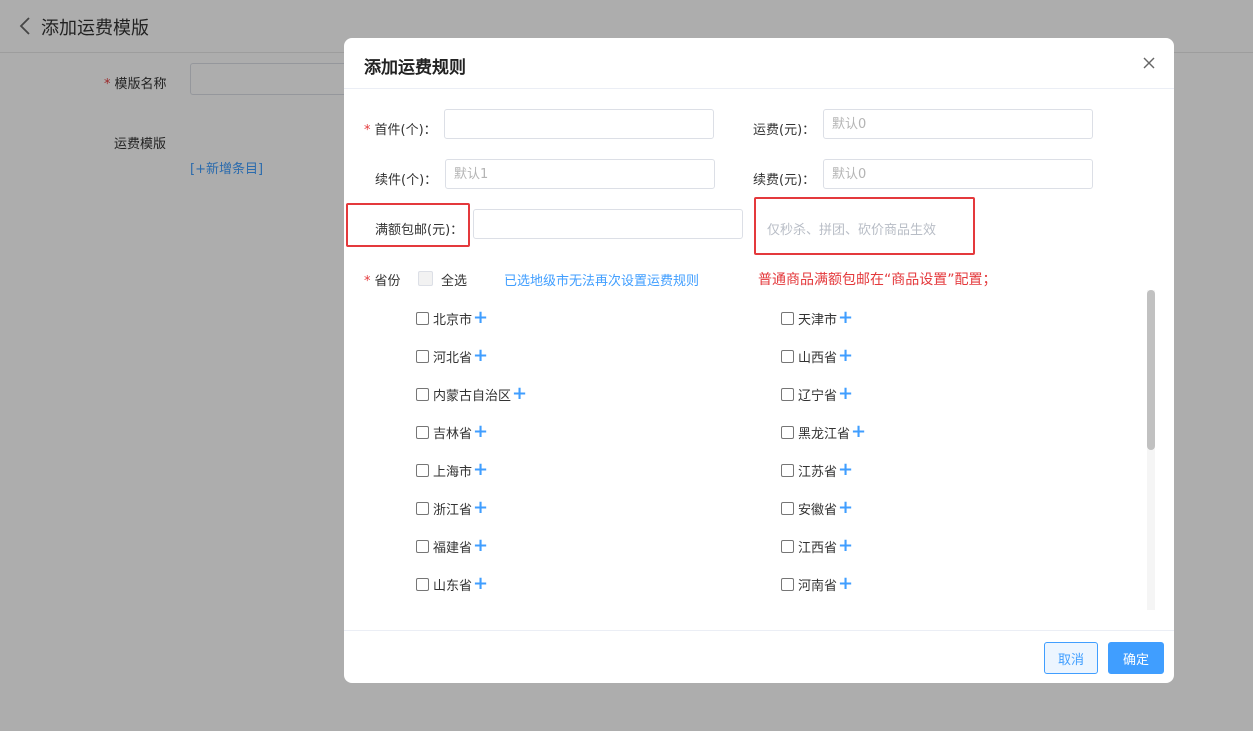  What do you see at coordinates (877, 280) in the screenshot?
I see `config-notice: 普通商品满额包邮在“商品设置”配置；` at bounding box center [877, 280].